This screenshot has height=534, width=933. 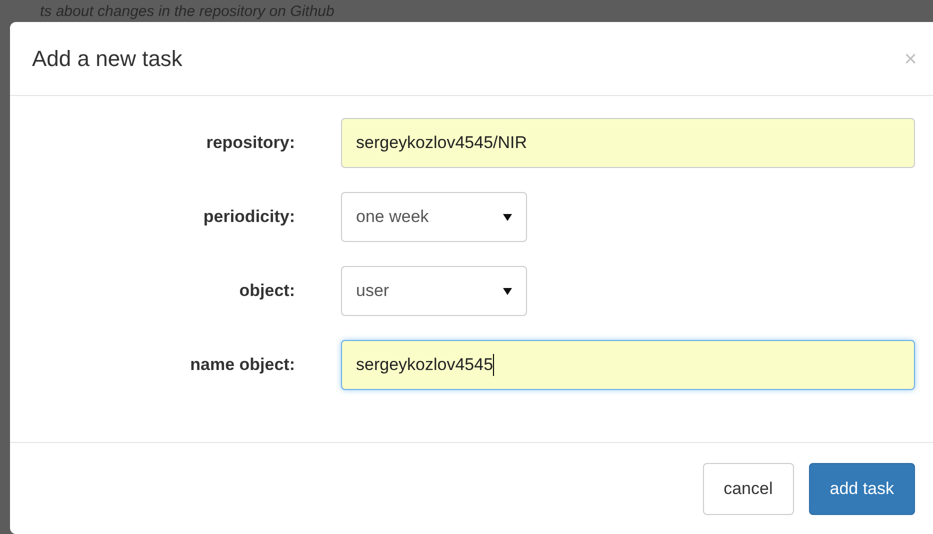 What do you see at coordinates (628, 143) in the screenshot?
I see `input-field: sergeykozlov4545/NIR` at bounding box center [628, 143].